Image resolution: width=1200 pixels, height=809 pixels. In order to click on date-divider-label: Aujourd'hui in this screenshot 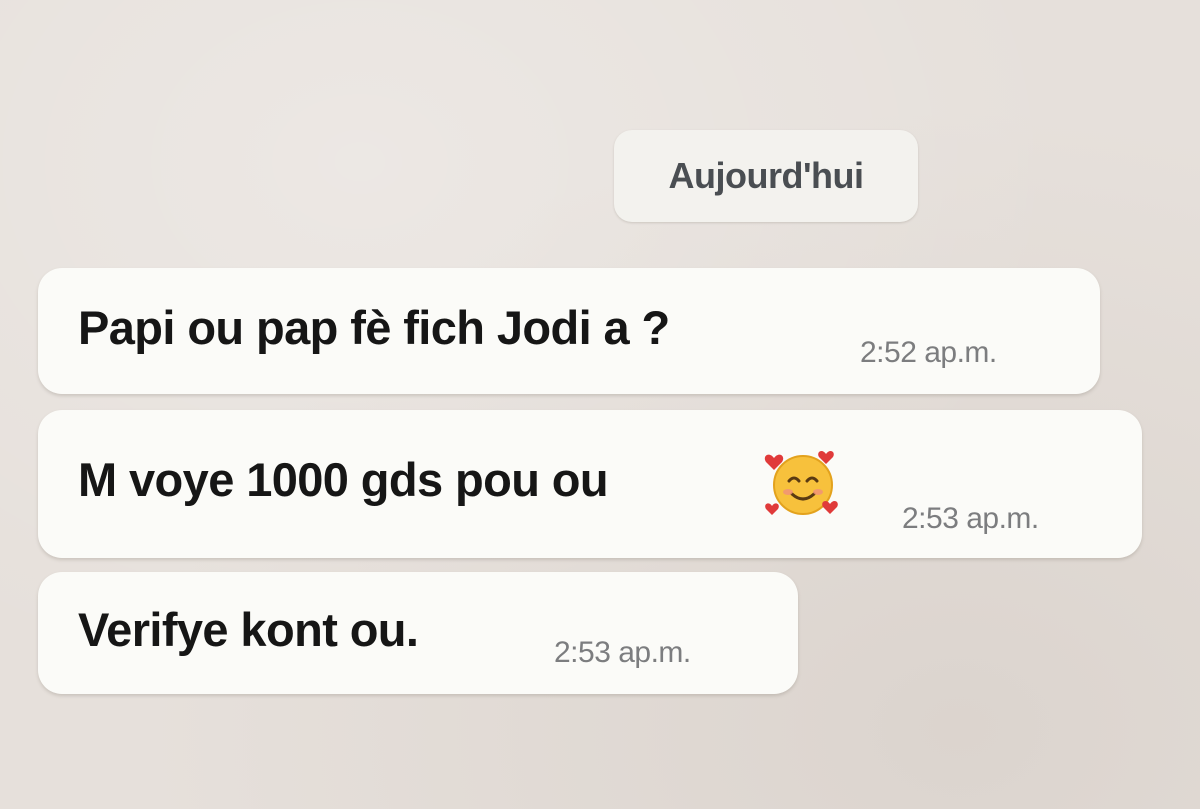, I will do `click(766, 175)`.